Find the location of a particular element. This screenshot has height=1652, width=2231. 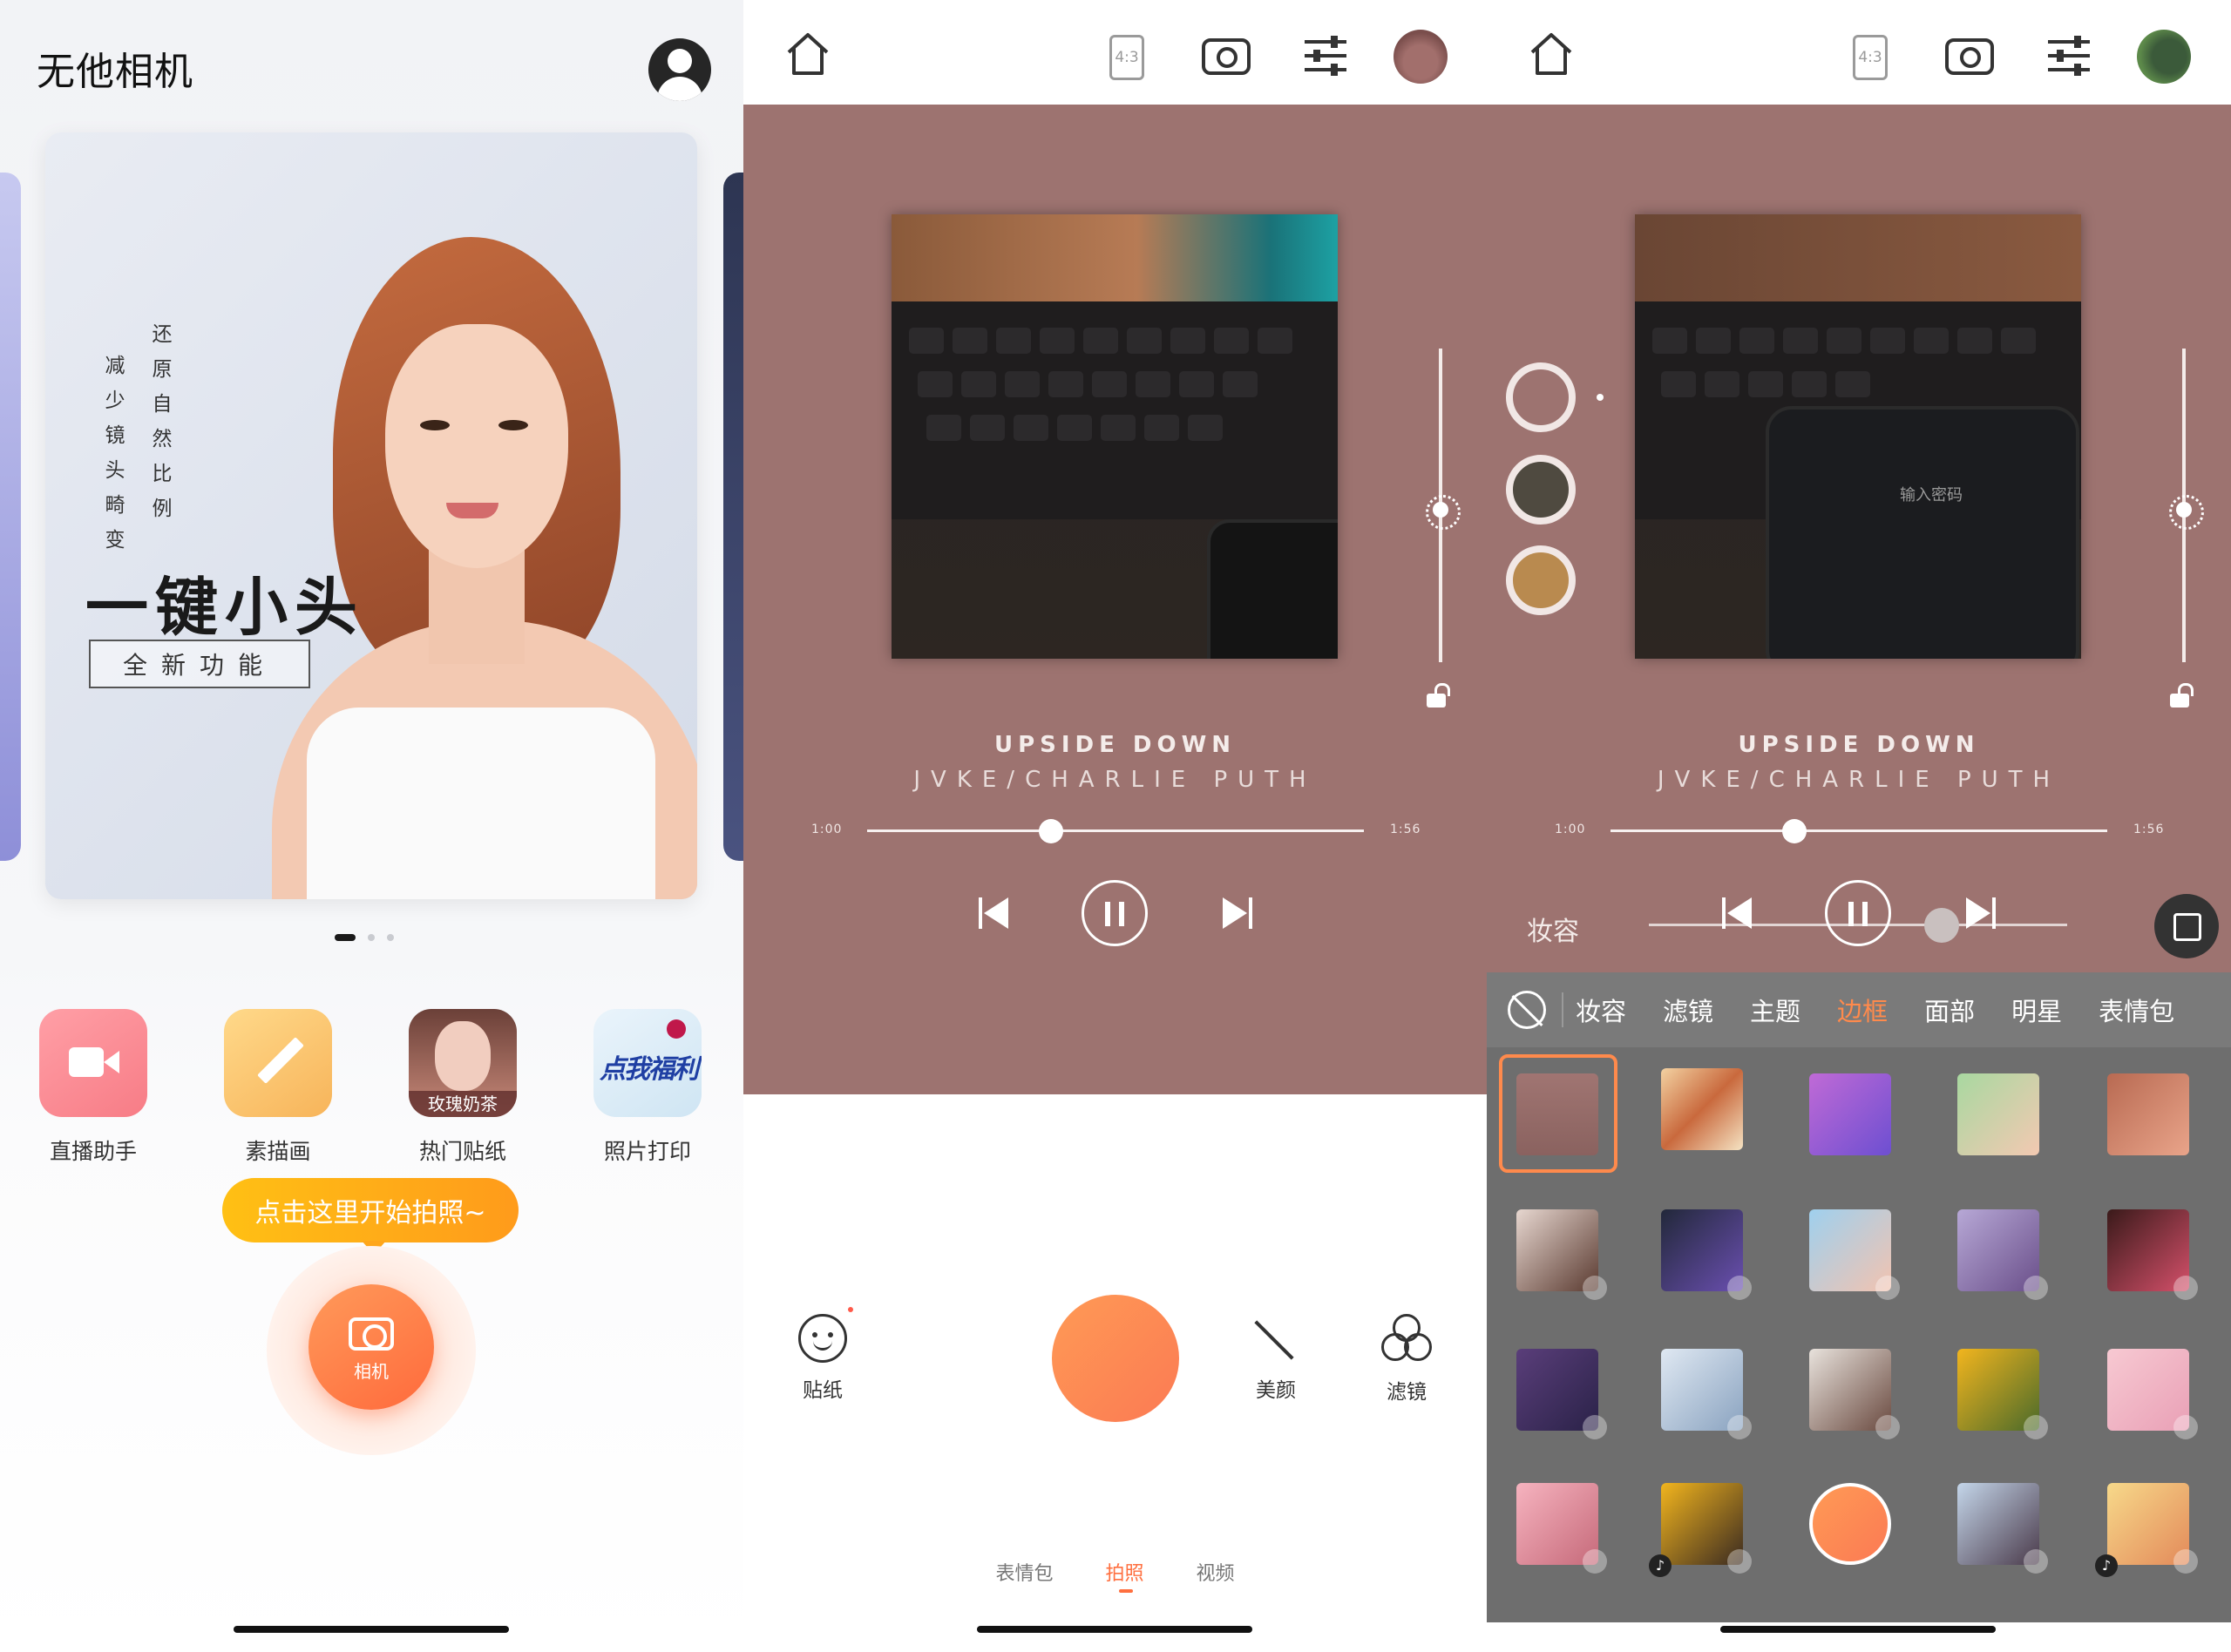

category-tab-star: 明星 is located at coordinates (2036, 1010).